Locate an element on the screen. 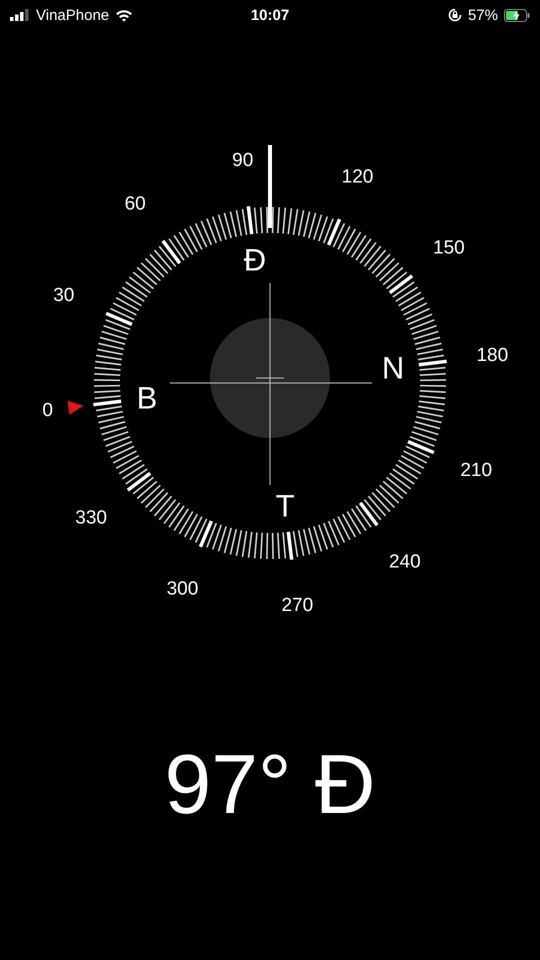  degree-label: 30 is located at coordinates (63, 295).